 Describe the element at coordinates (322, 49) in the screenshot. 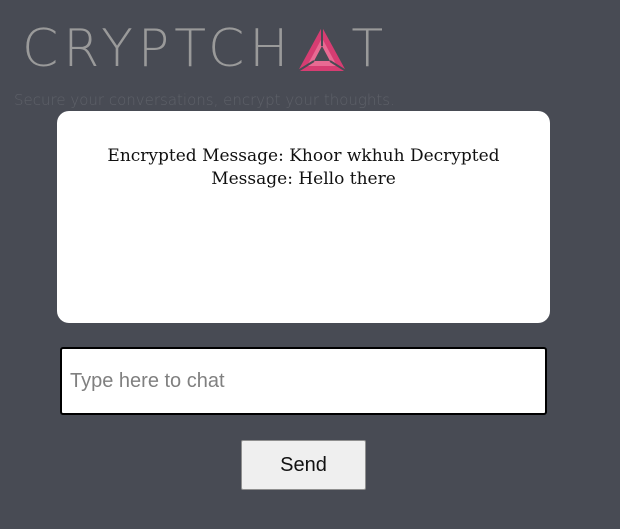

I see `triangle-a-icon` at that location.